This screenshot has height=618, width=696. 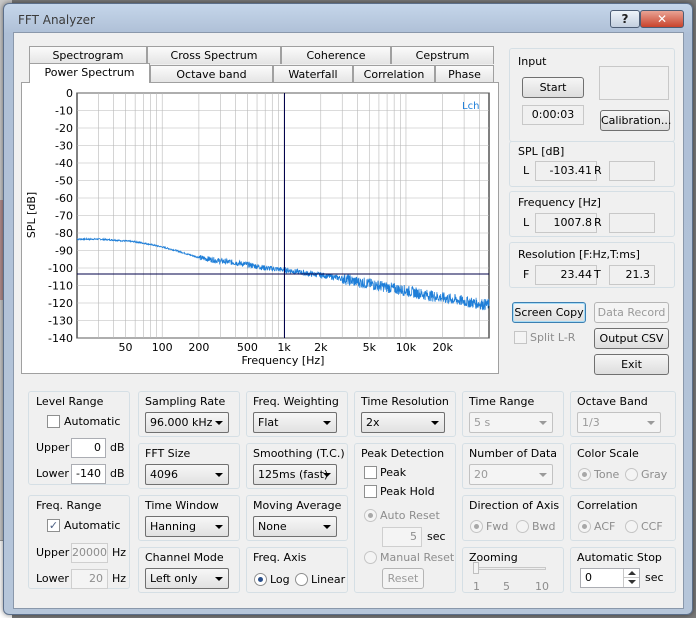 What do you see at coordinates (591, 422) in the screenshot?
I see `octave-band-value: 1/3` at bounding box center [591, 422].